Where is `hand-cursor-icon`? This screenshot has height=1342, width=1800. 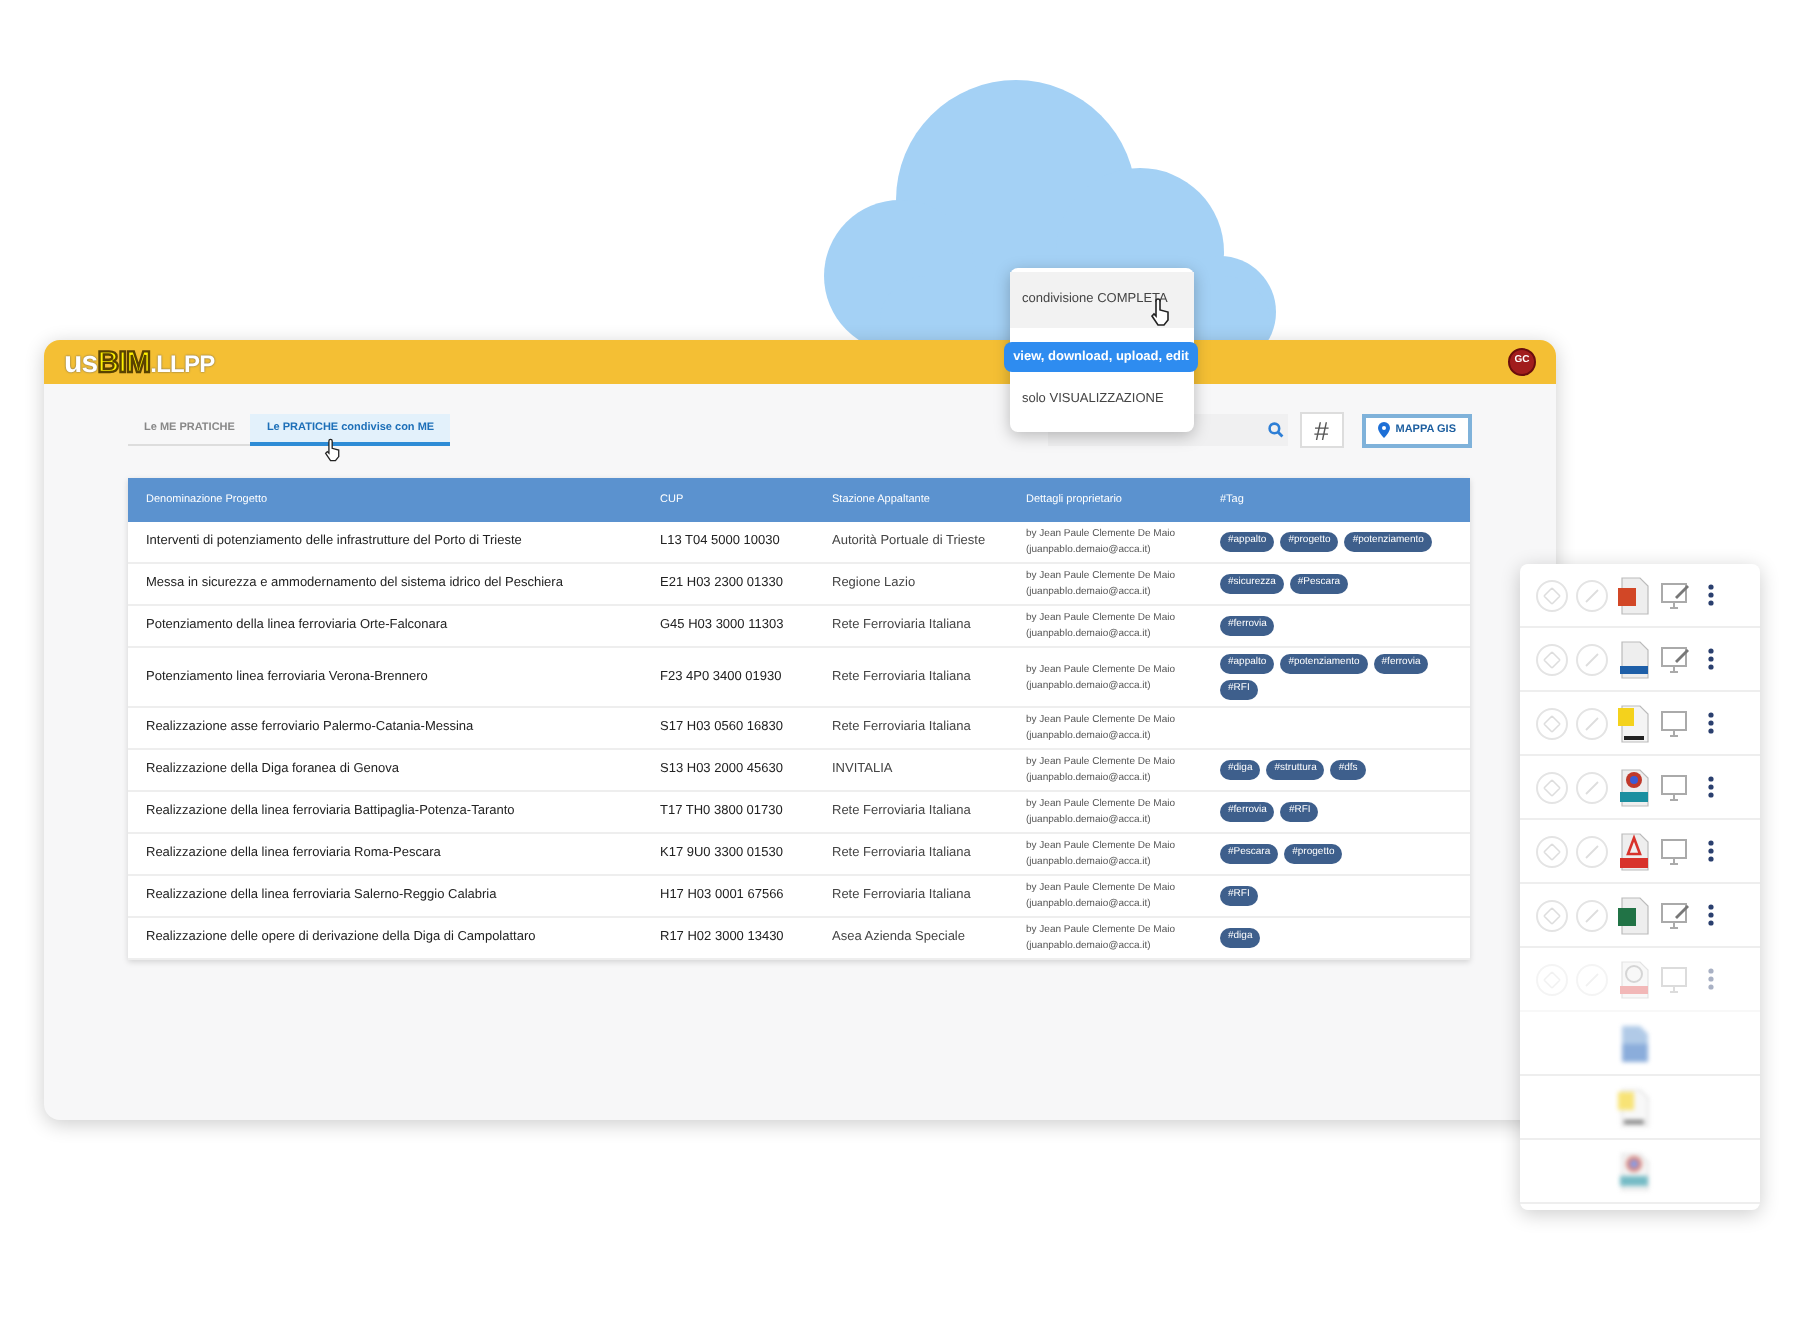 hand-cursor-icon is located at coordinates (333, 450).